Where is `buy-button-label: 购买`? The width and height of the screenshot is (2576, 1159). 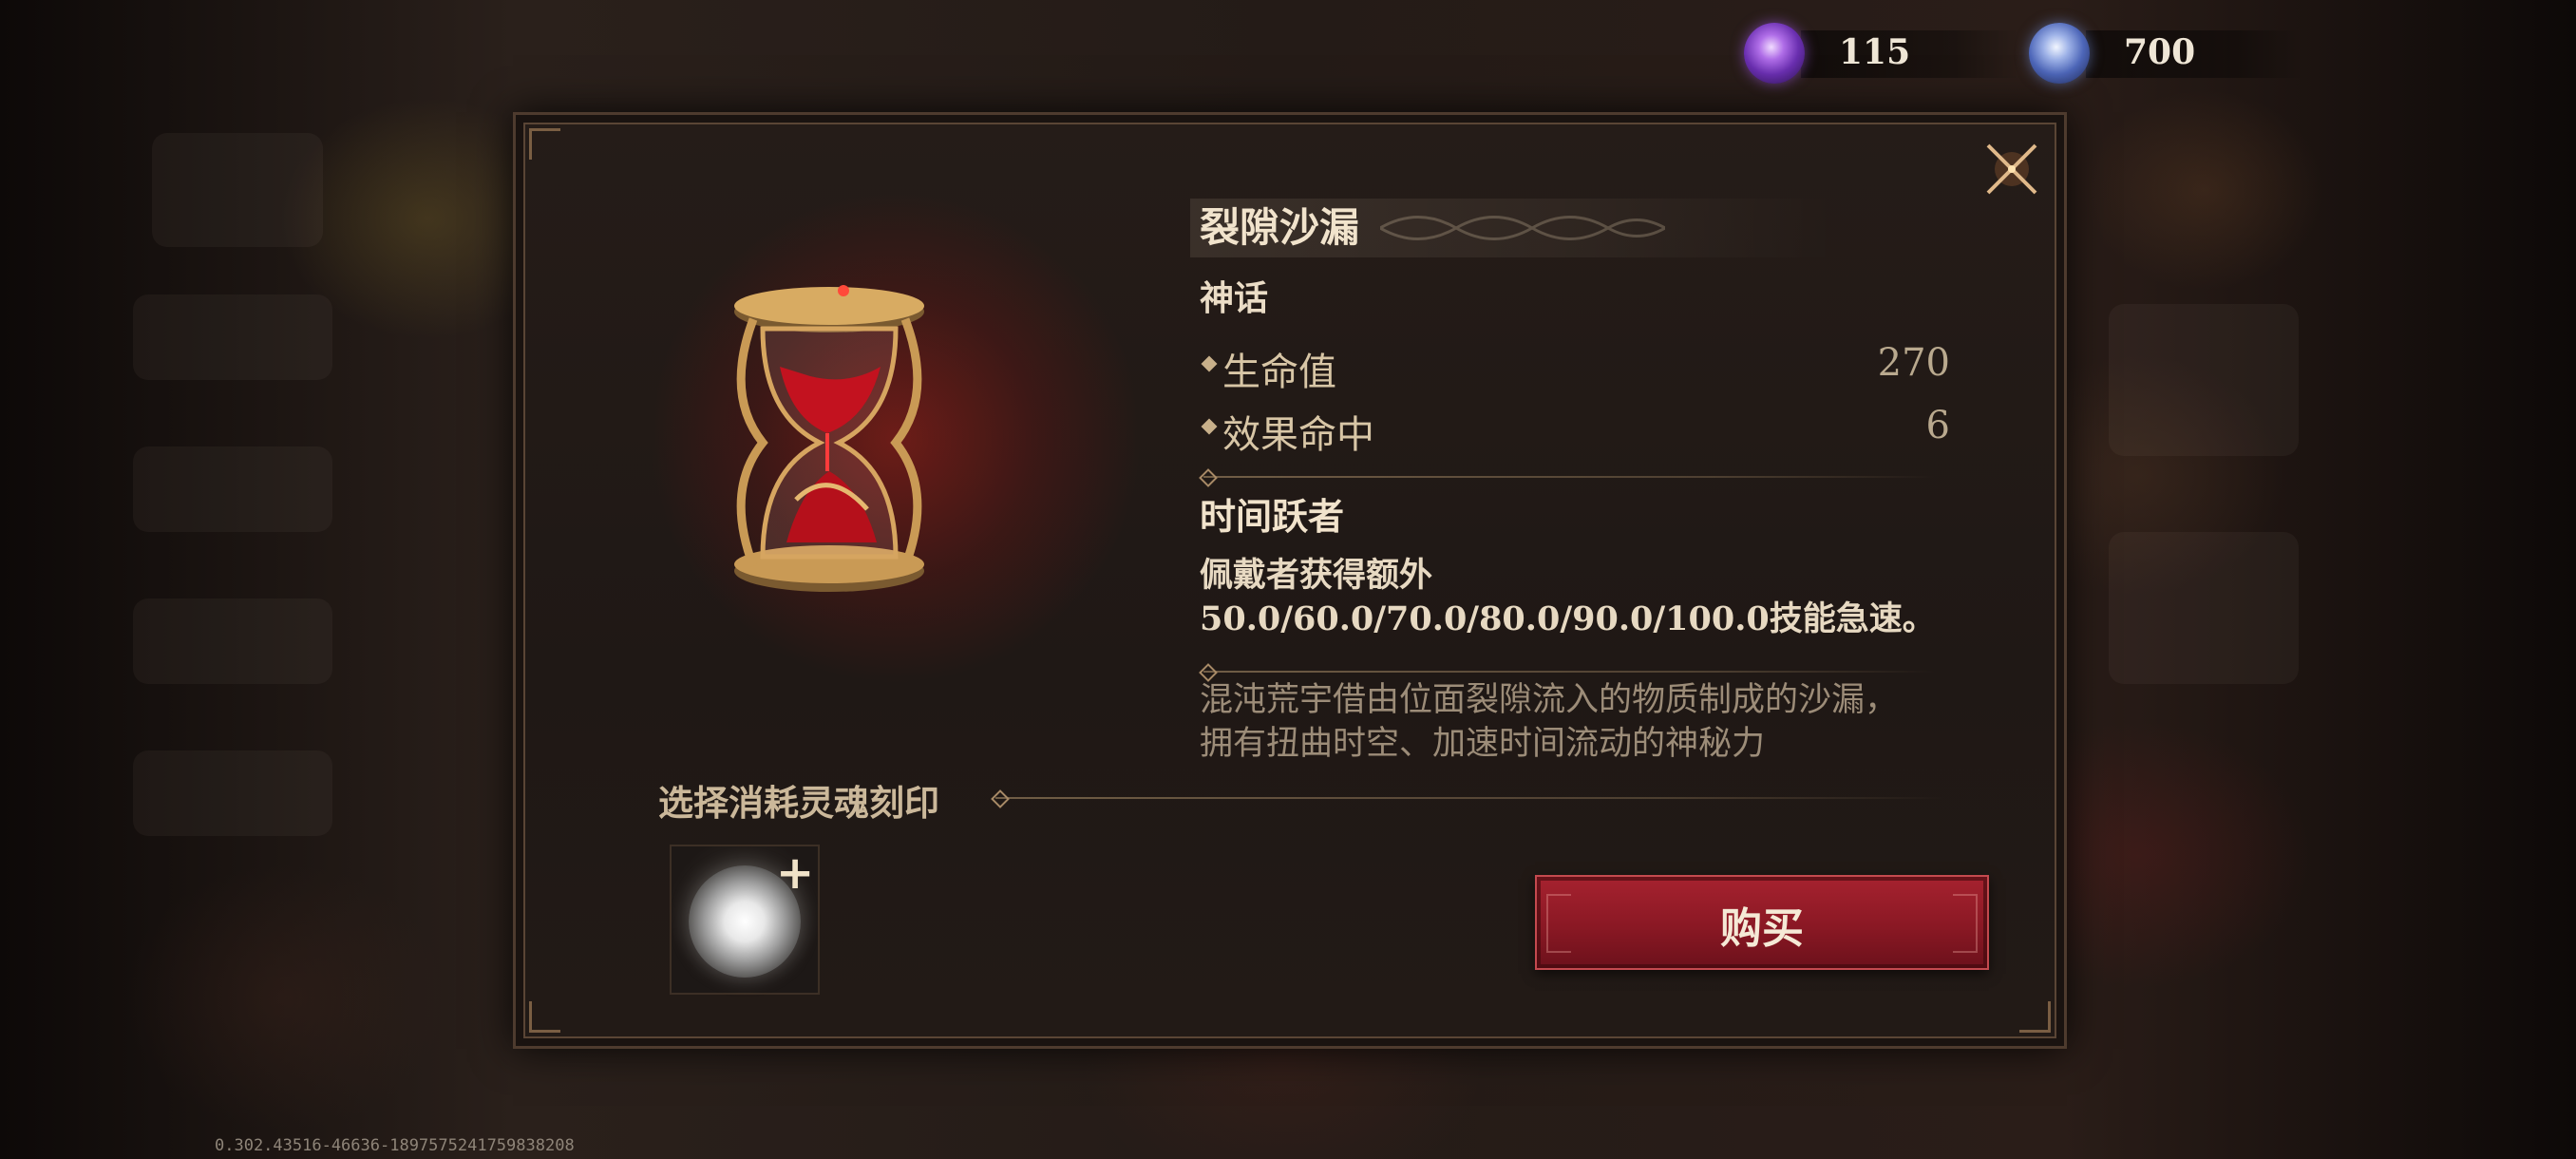
buy-button-label: 购买 is located at coordinates (1762, 928).